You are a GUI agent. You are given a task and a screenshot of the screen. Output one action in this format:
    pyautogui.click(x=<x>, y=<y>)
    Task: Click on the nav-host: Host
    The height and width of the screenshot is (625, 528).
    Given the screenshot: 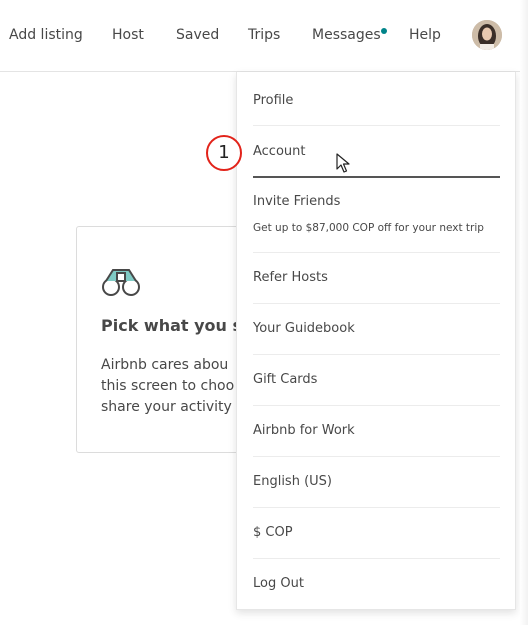 What is the action you would take?
    pyautogui.click(x=128, y=35)
    